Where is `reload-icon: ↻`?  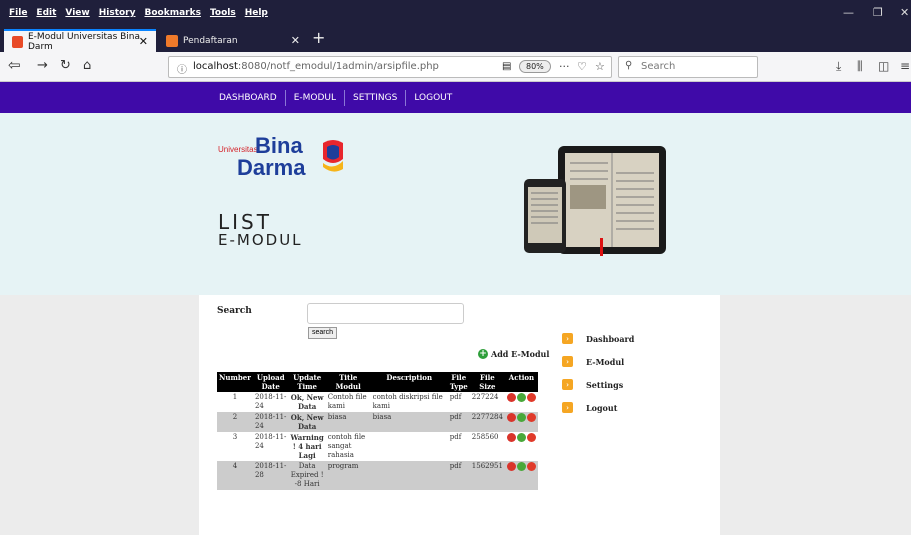
reload-icon: ↻ is located at coordinates (65, 65).